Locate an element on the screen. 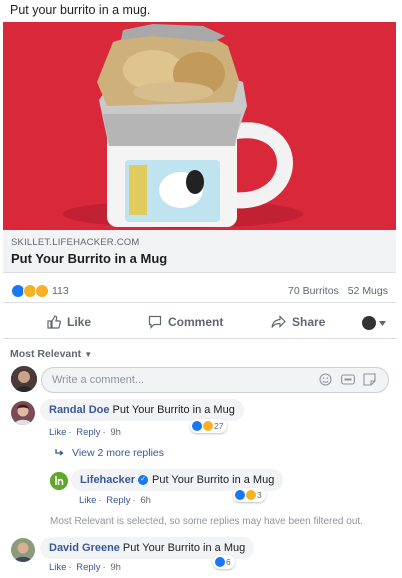 The image size is (402, 578). reply-meta: Like · Reply · 6h is located at coordinates (115, 500).